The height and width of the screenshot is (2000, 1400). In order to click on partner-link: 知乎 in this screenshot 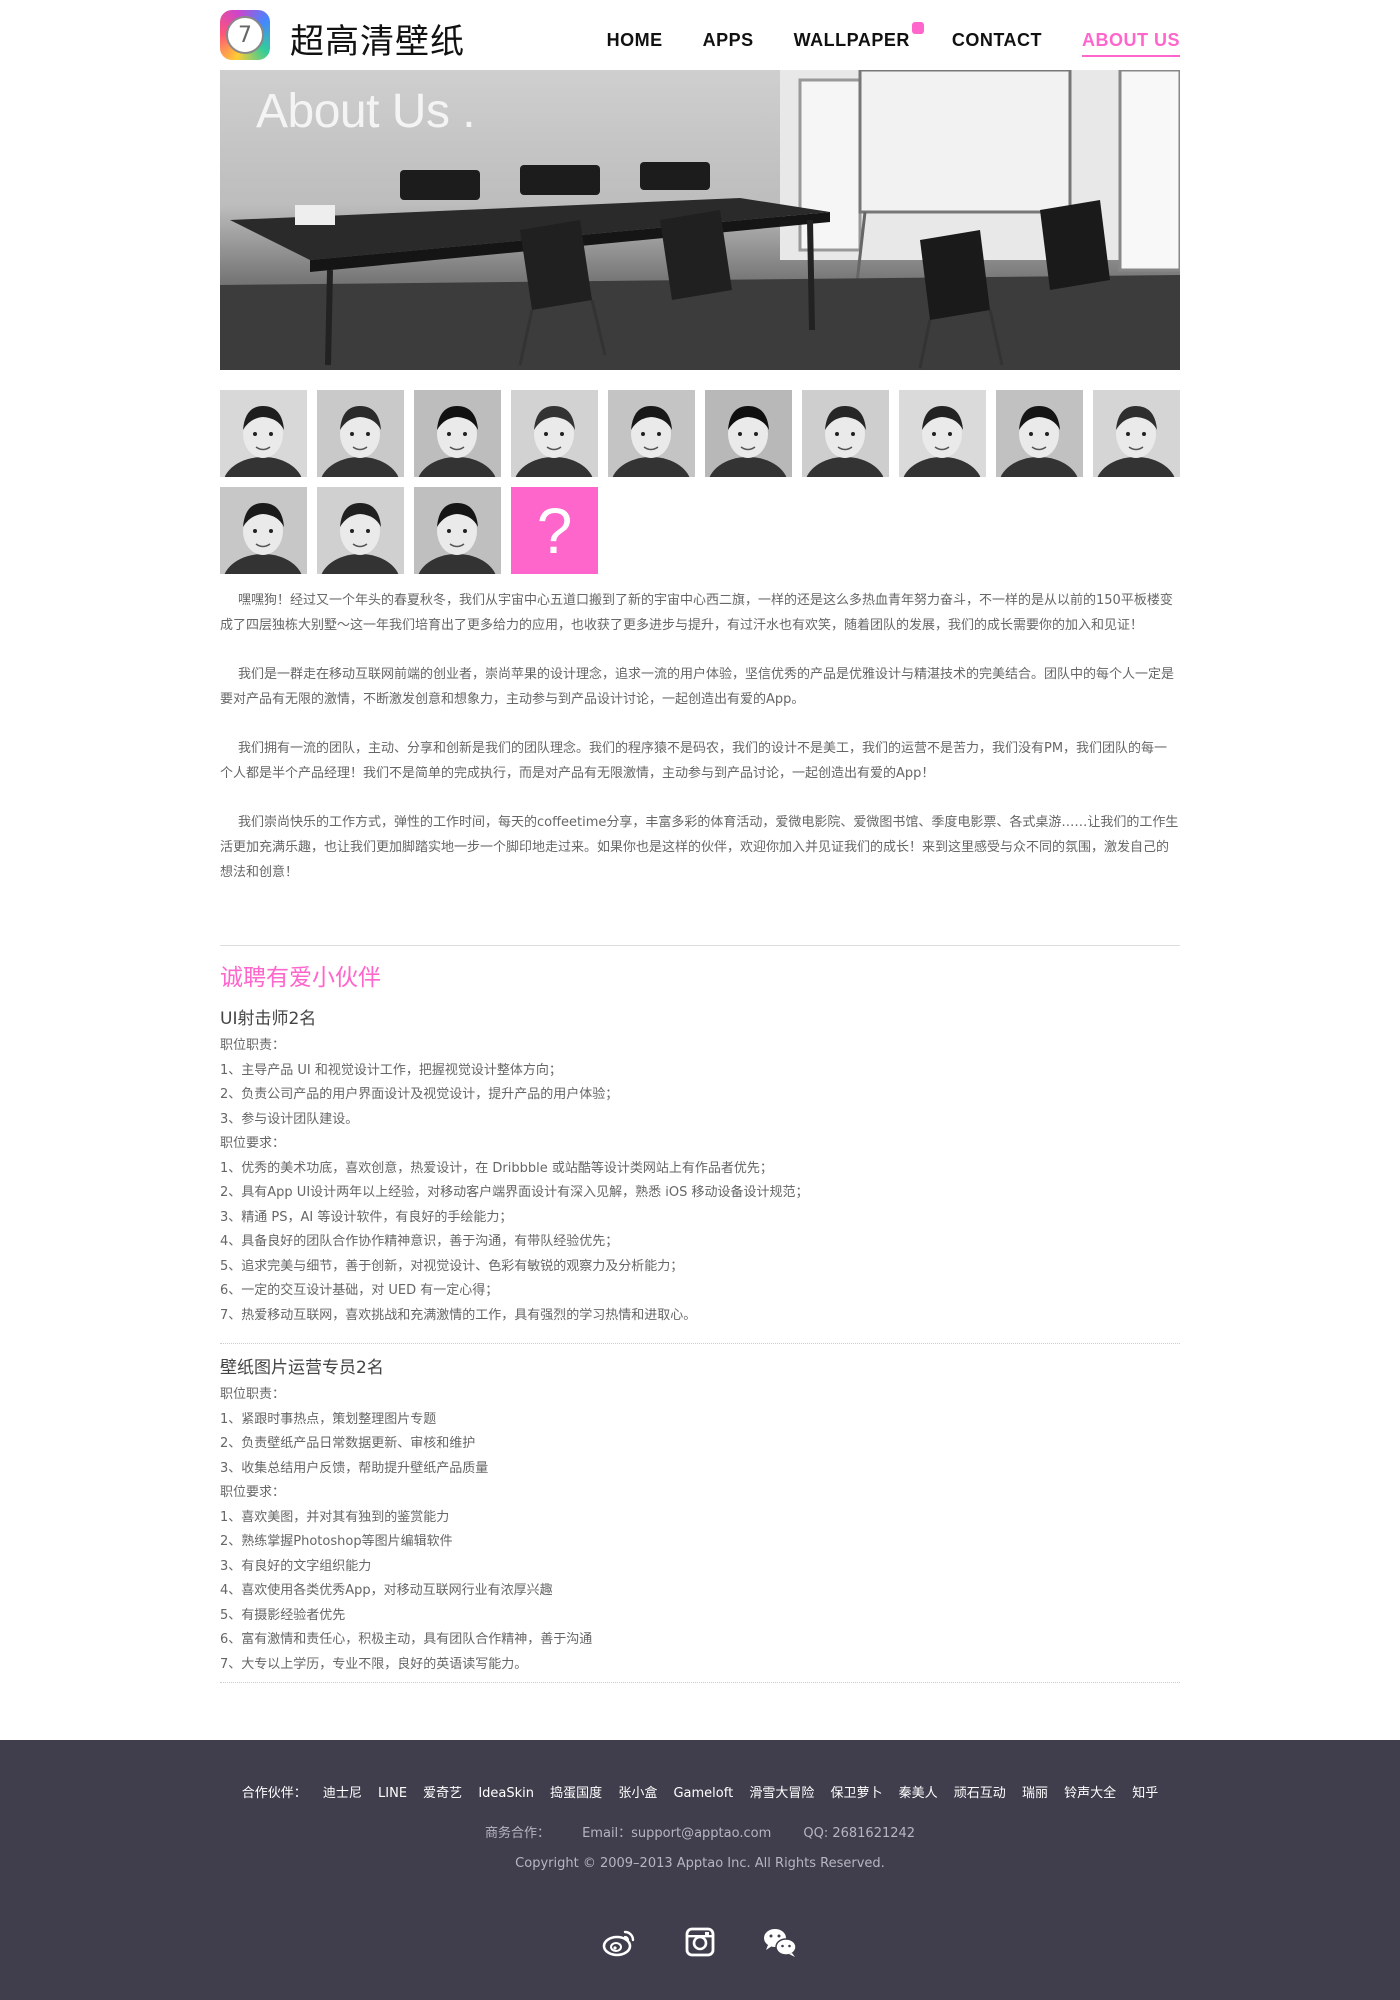, I will do `click(1145, 1793)`.